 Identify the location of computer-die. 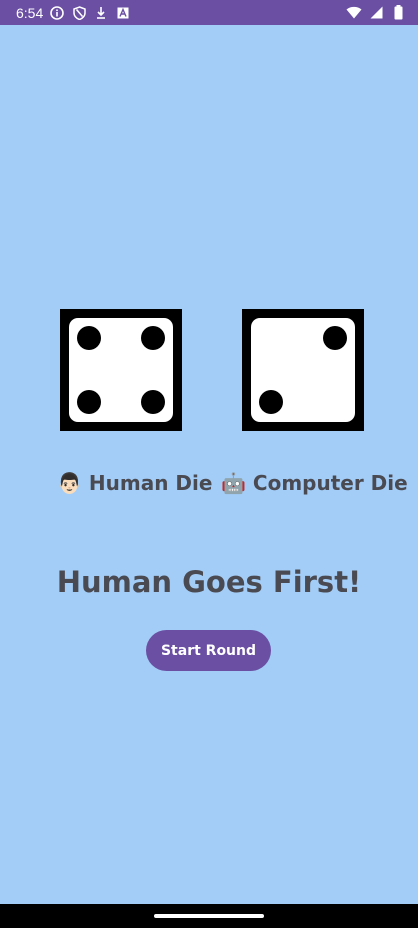
(303, 370).